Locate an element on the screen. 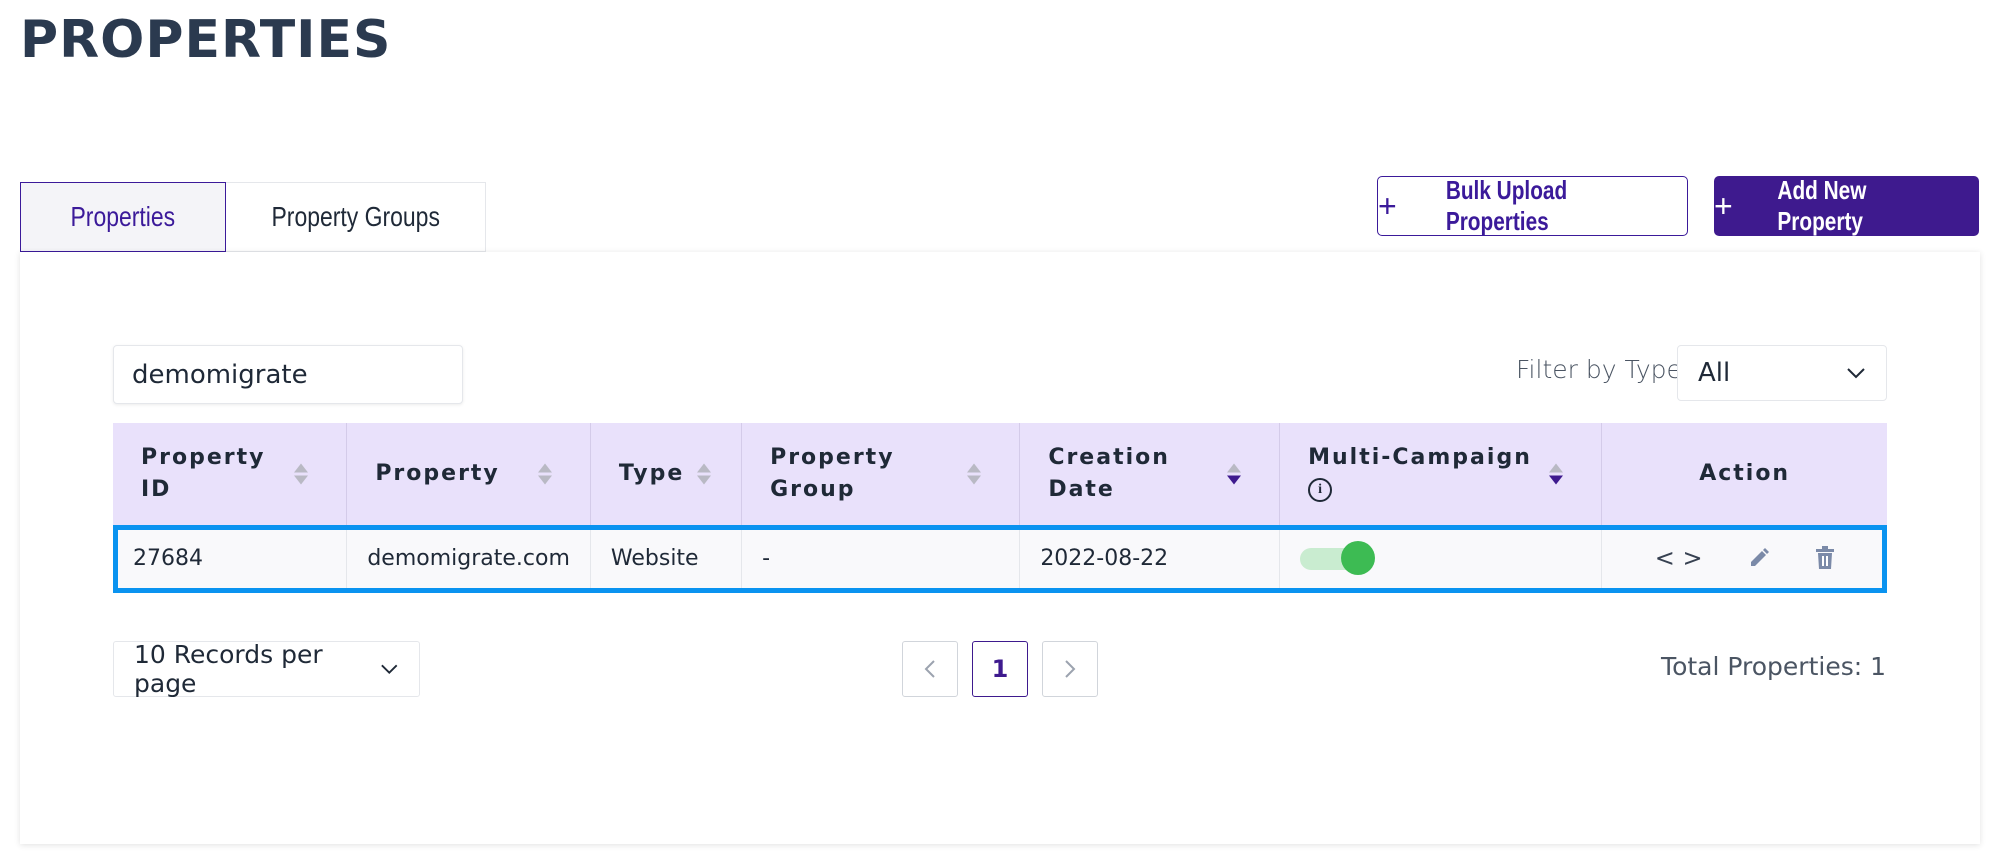 This screenshot has height=853, width=1992. trash-icon is located at coordinates (1825, 558).